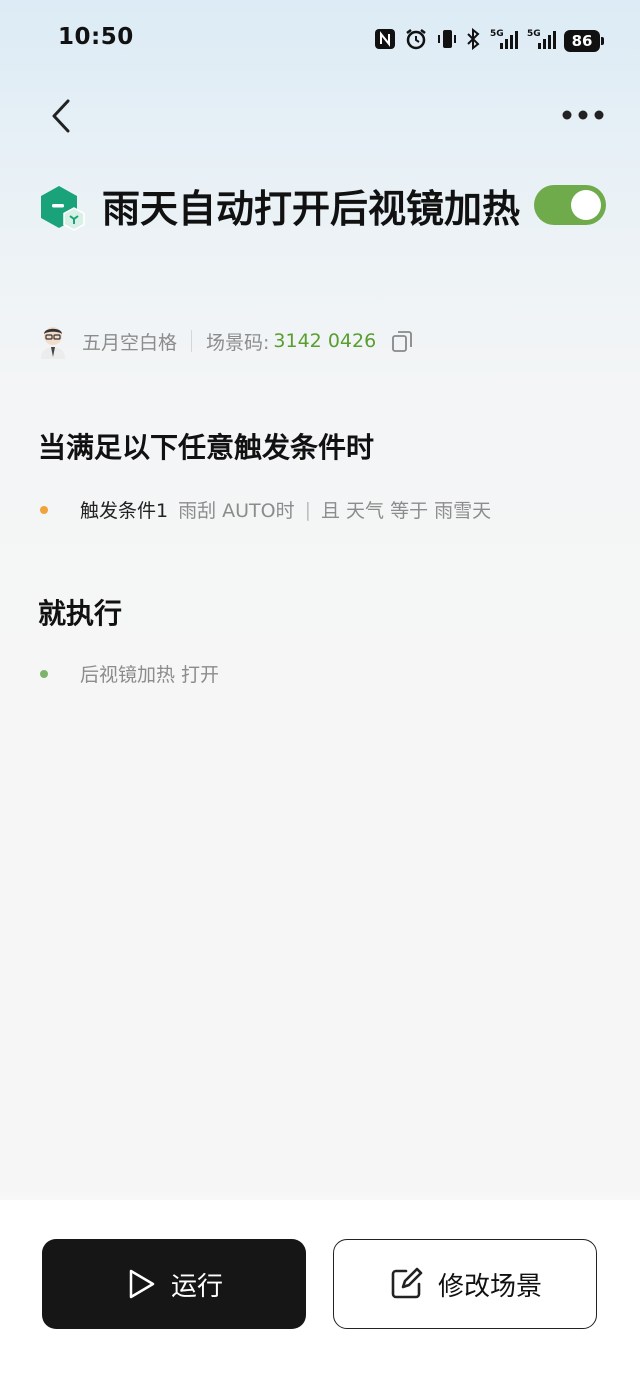 The height and width of the screenshot is (1400, 640). I want to click on action-item: 后视镜加热 打开, so click(128, 673).